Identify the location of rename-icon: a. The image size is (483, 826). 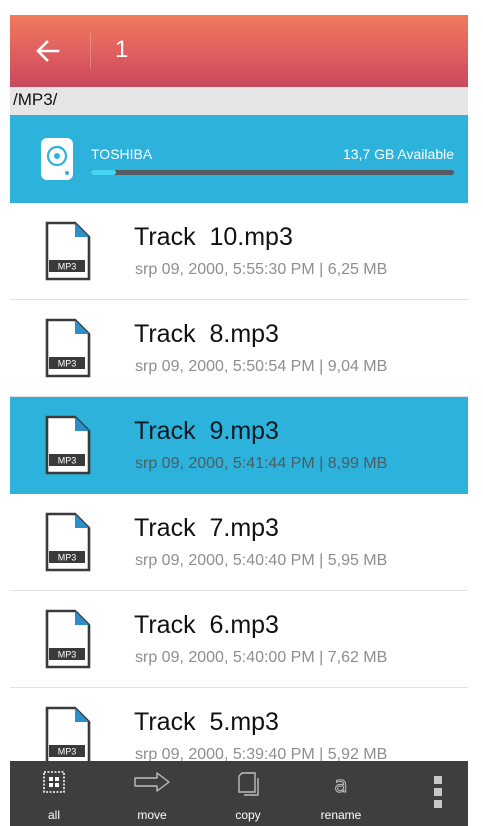
(341, 785).